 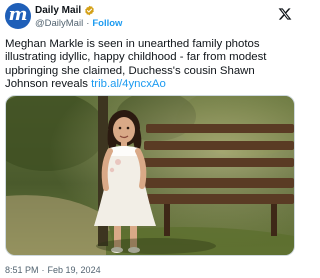 I want to click on verified-badge-icon, so click(x=89, y=10).